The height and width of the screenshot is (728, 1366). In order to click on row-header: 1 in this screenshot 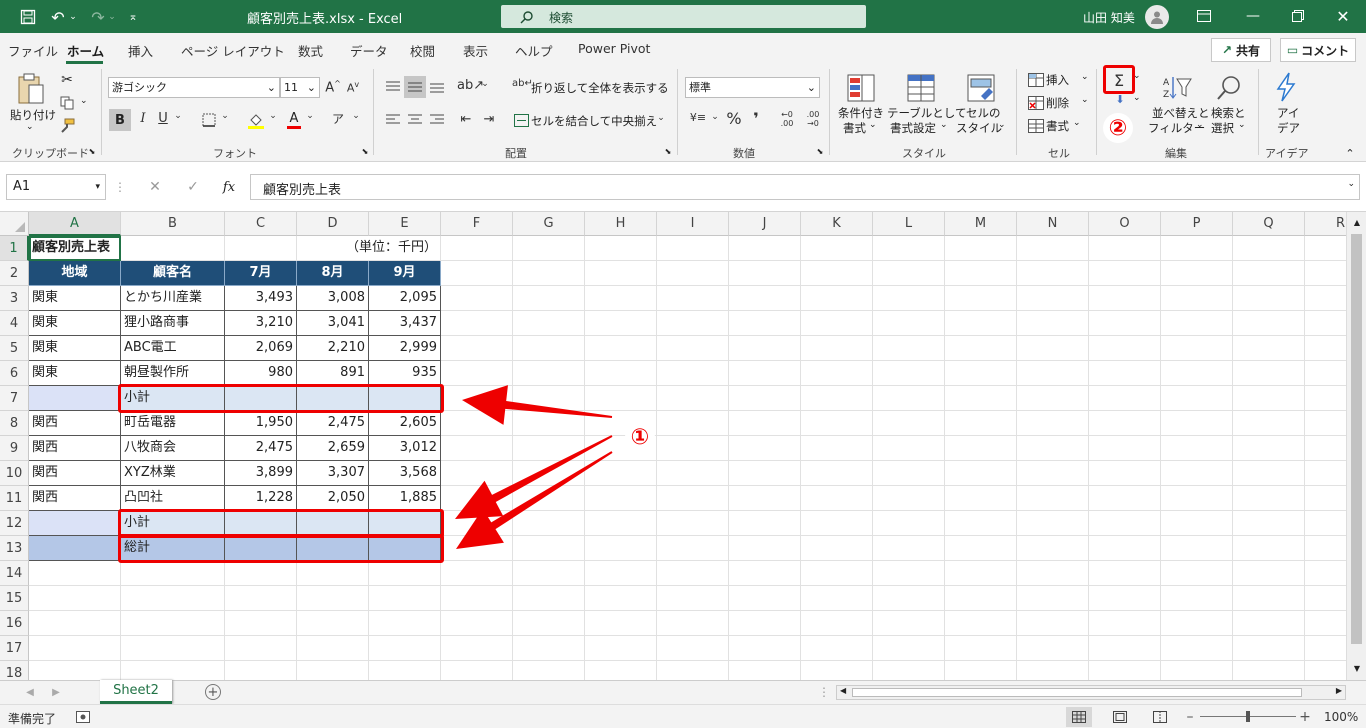, I will do `click(14, 248)`.